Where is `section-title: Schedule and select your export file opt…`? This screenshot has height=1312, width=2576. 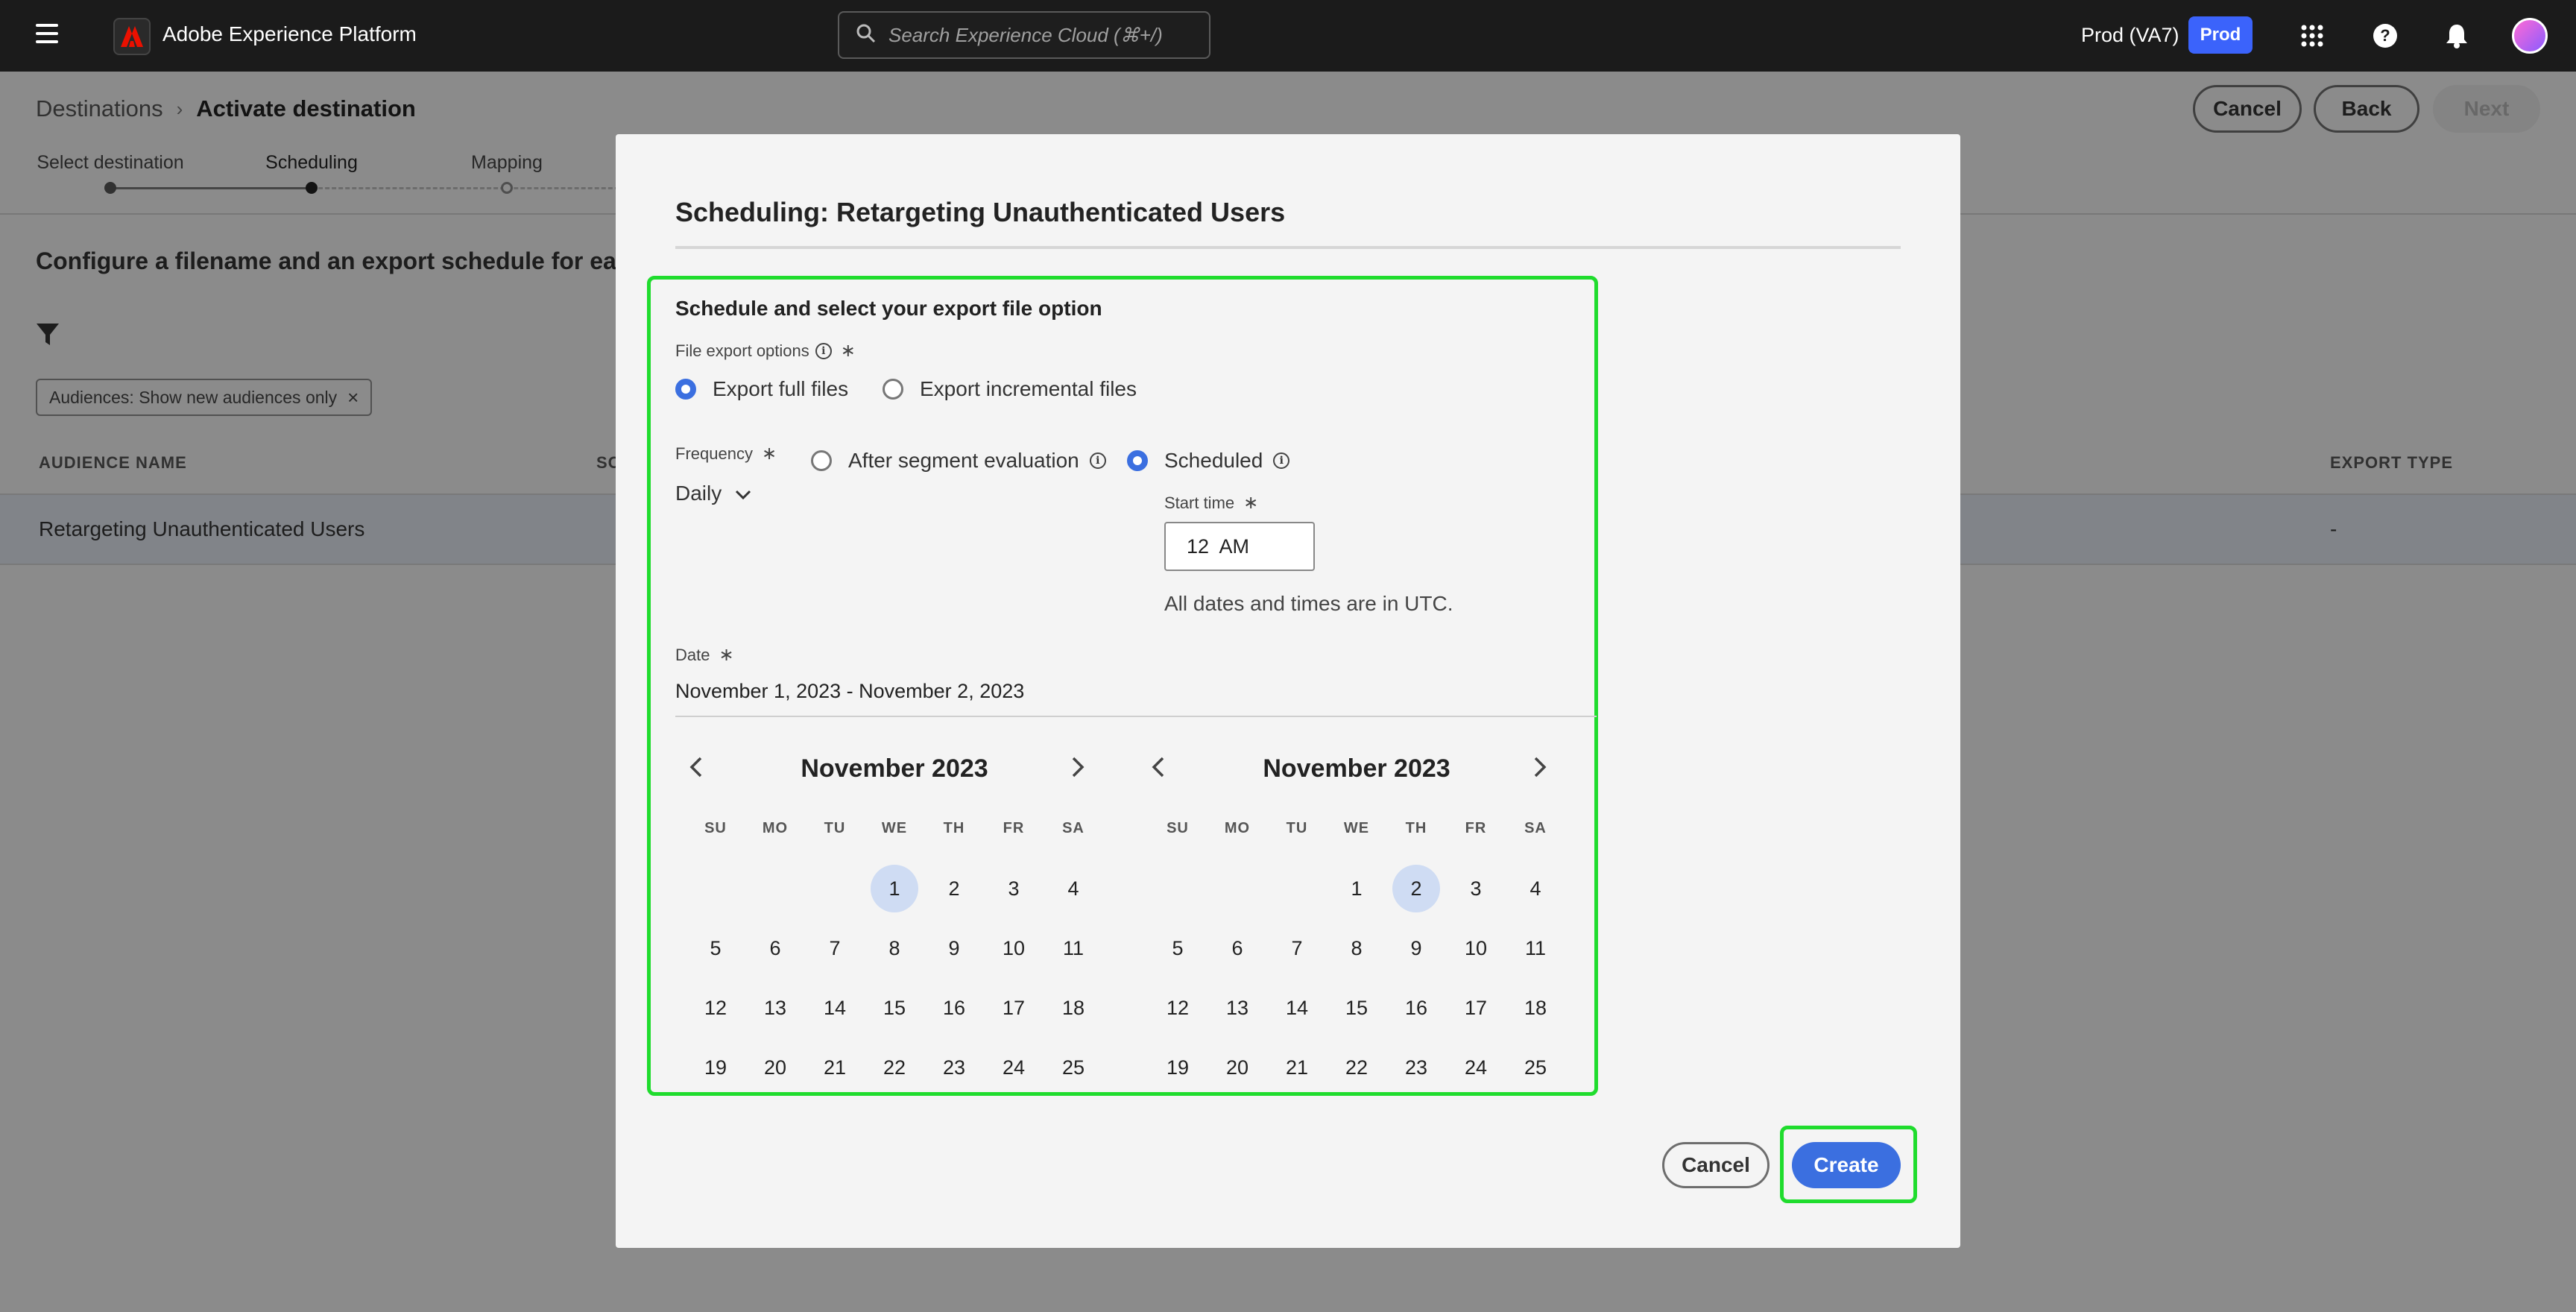
section-title: Schedule and select your export file opt… is located at coordinates (888, 309).